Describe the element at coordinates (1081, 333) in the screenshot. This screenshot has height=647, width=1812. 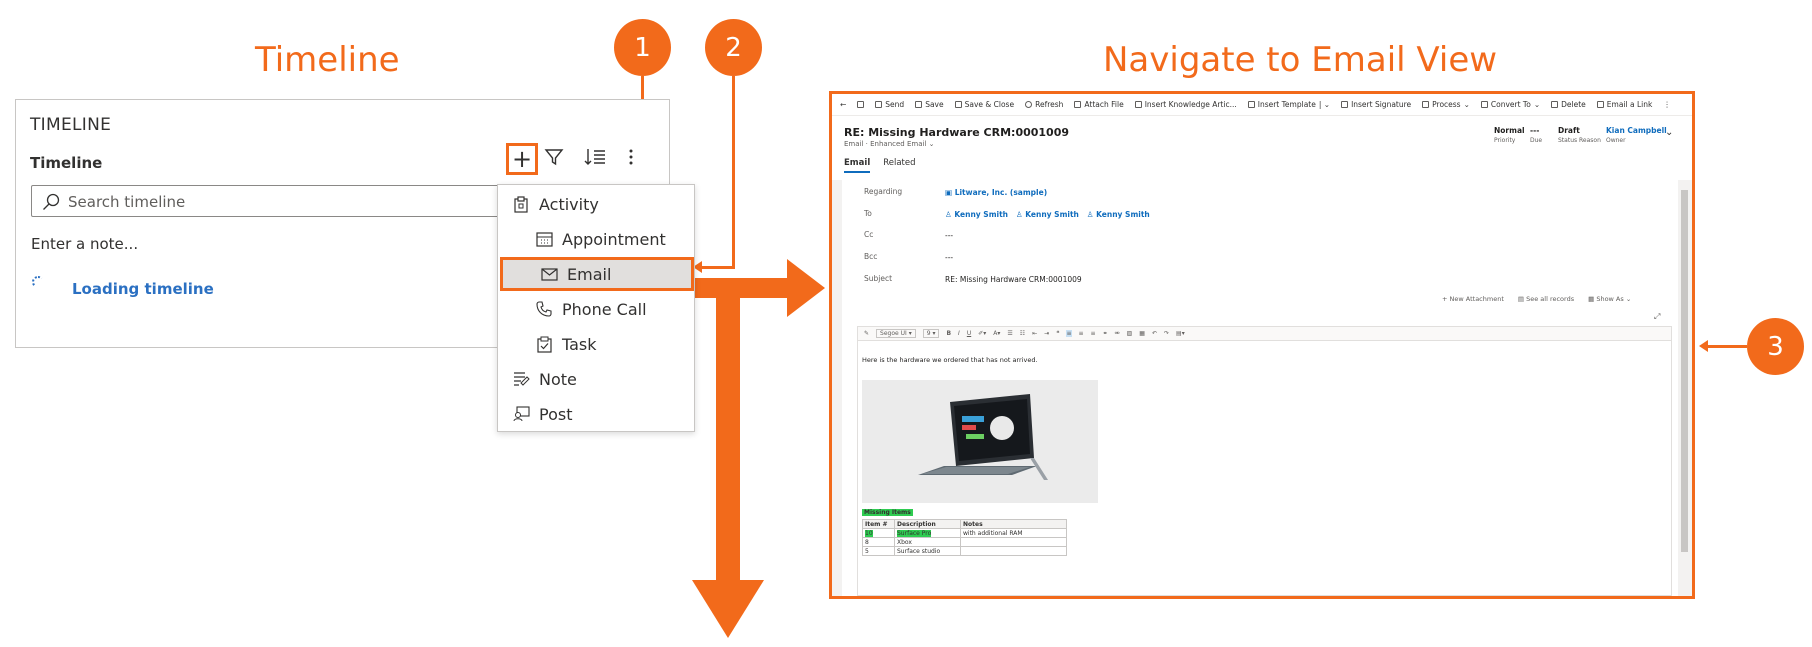
I see `align-center-icon: ≡` at that location.